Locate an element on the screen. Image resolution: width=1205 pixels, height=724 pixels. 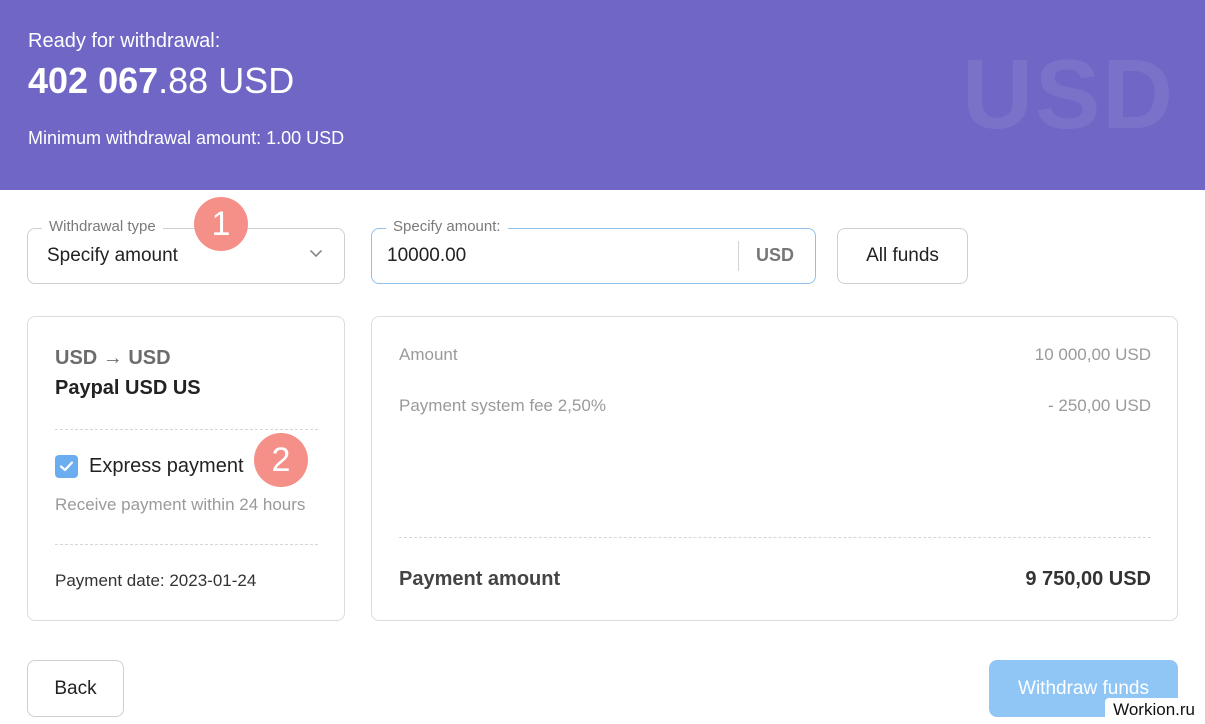
balance-amount: 402 067.88 USD is located at coordinates (161, 81).